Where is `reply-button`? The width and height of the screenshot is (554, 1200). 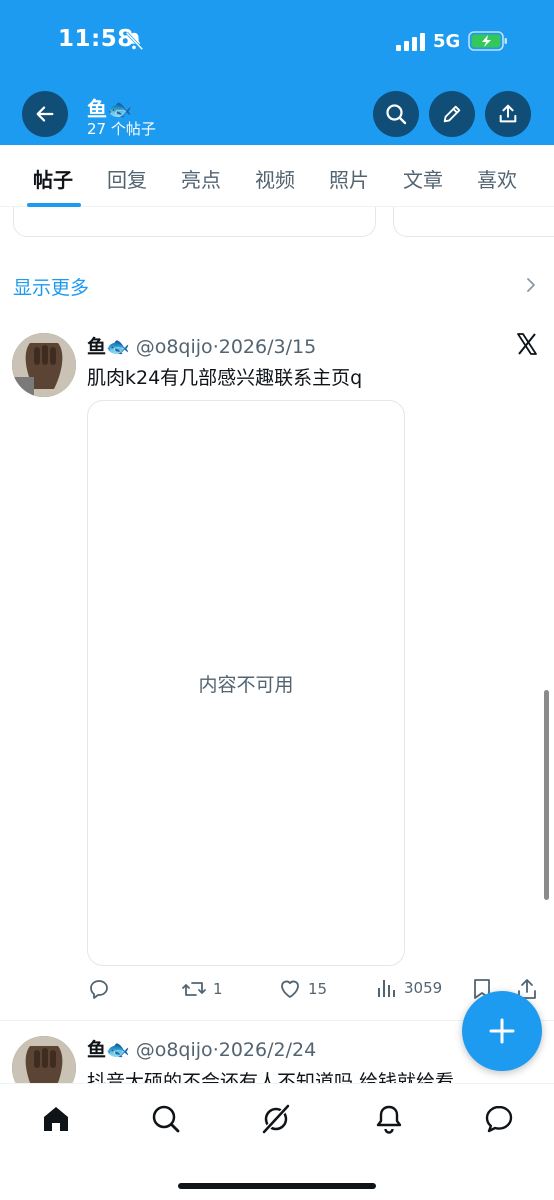 reply-button is located at coordinates (102, 989).